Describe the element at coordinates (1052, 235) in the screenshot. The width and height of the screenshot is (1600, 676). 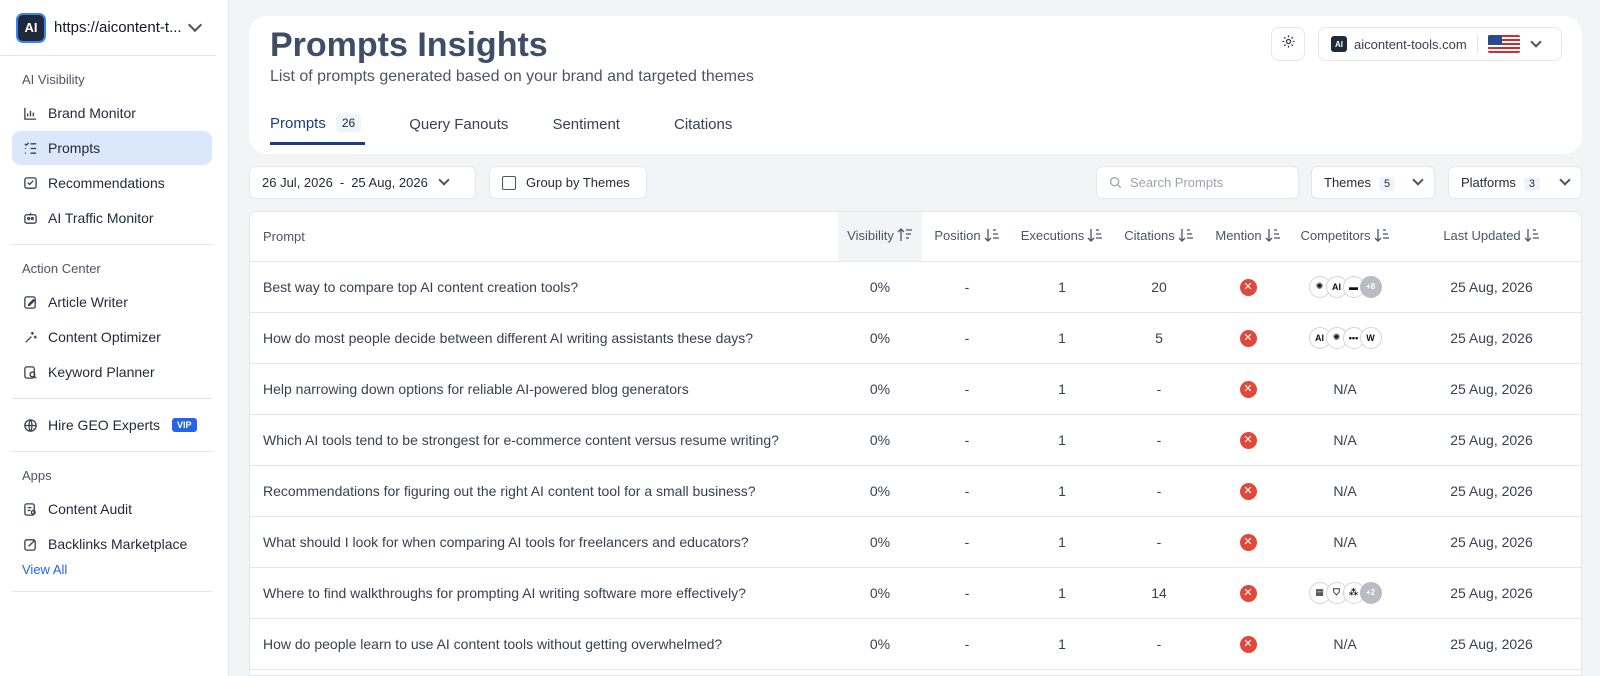
I see `column-label: Executions` at that location.